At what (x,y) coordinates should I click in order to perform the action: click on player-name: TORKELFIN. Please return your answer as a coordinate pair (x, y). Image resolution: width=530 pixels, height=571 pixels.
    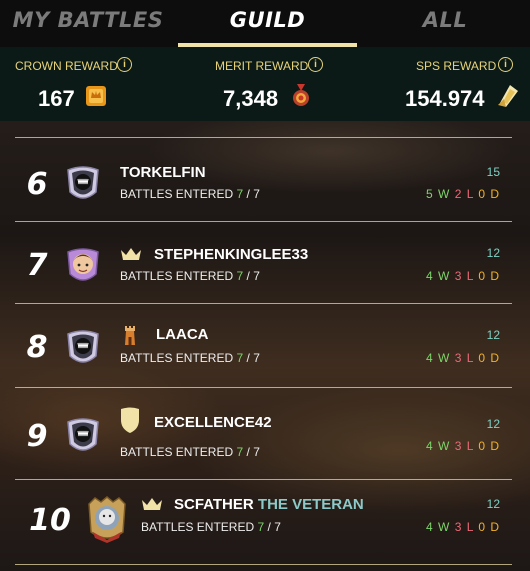
    Looking at the image, I should click on (163, 172).